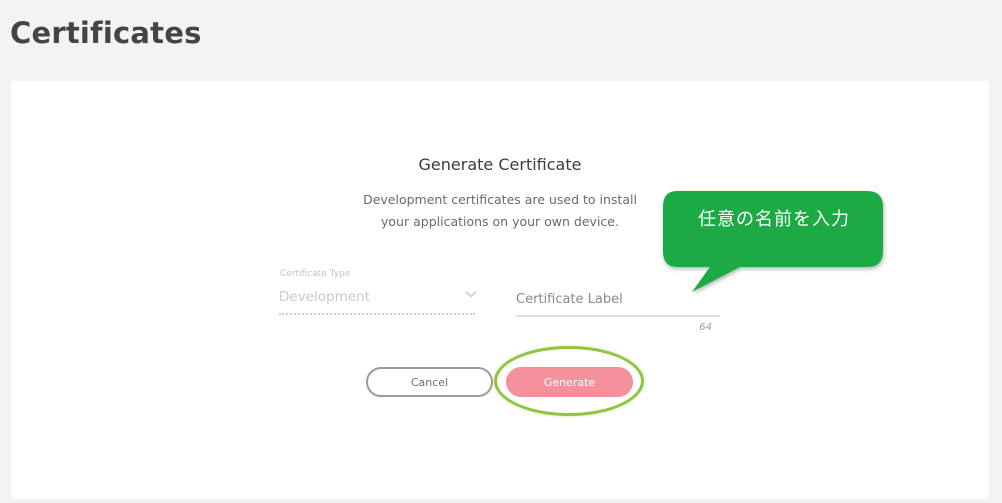 The width and height of the screenshot is (1002, 503). What do you see at coordinates (471, 294) in the screenshot?
I see `chevron-down-icon` at bounding box center [471, 294].